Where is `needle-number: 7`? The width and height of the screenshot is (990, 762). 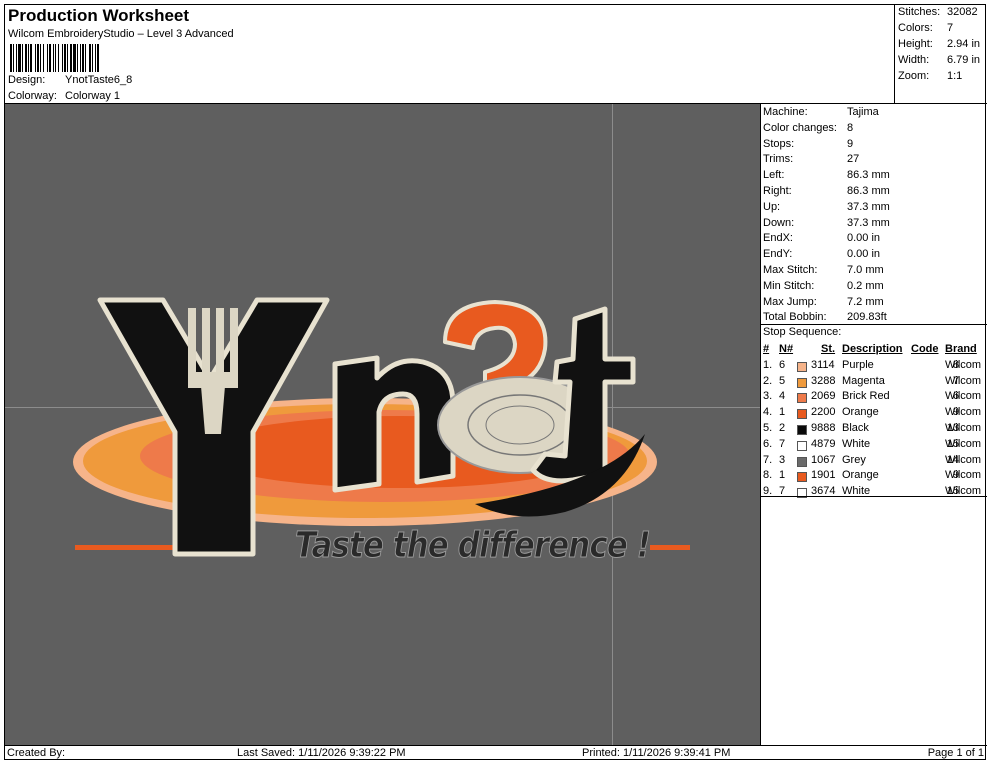 needle-number: 7 is located at coordinates (782, 443).